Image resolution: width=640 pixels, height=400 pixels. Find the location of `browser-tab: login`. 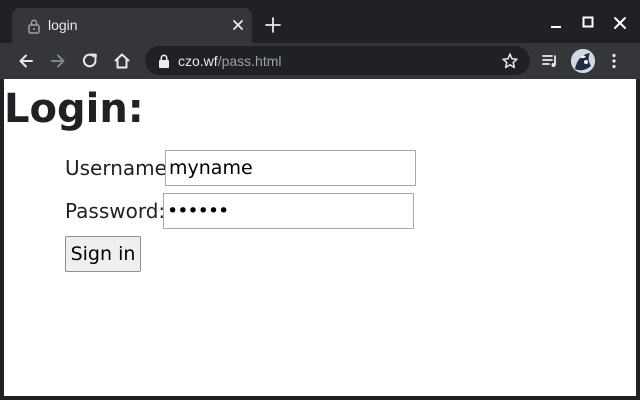

browser-tab: login is located at coordinates (132, 25).